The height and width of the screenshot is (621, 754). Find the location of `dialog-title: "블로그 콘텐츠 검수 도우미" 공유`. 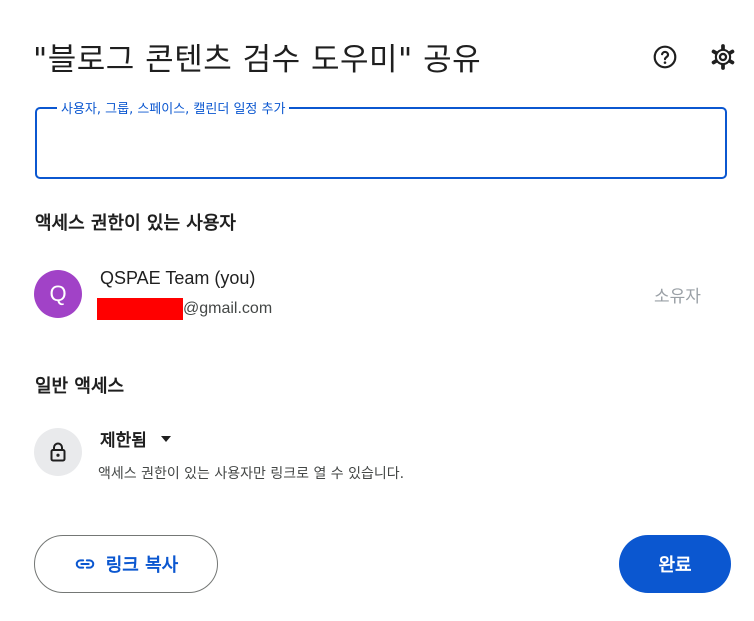

dialog-title: "블로그 콘텐츠 검수 도우미" 공유 is located at coordinates (257, 60).